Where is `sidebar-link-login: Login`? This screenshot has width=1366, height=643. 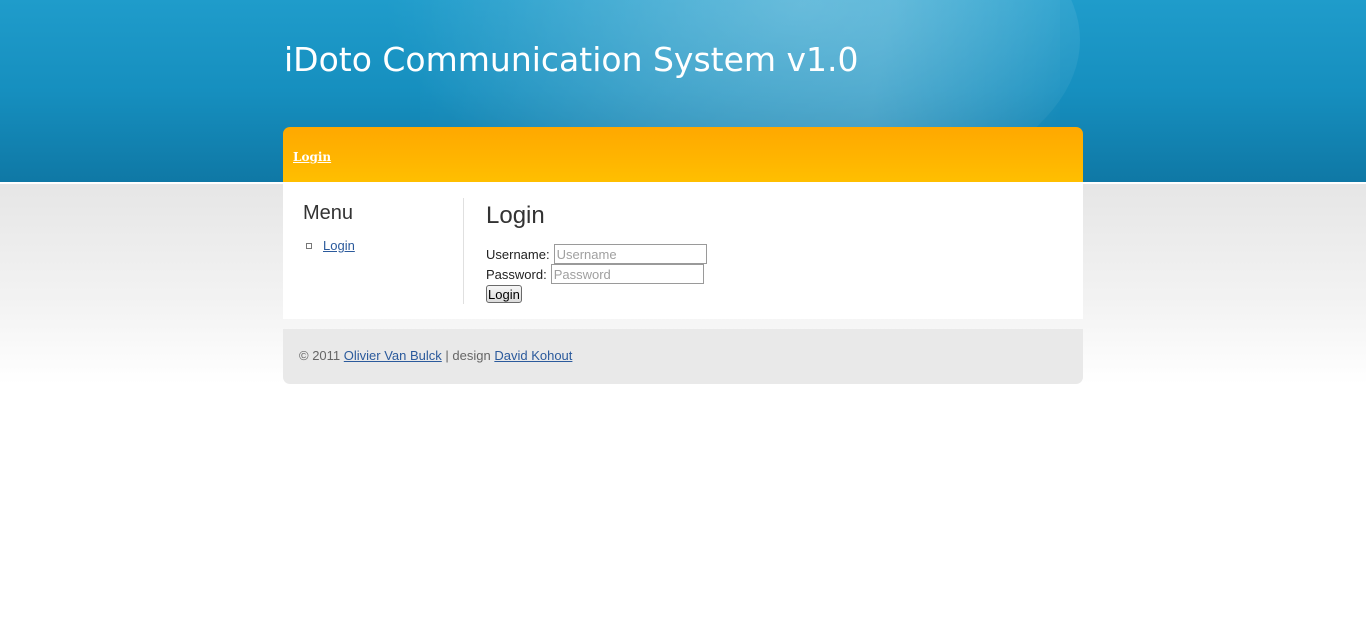
sidebar-link-login: Login is located at coordinates (339, 245).